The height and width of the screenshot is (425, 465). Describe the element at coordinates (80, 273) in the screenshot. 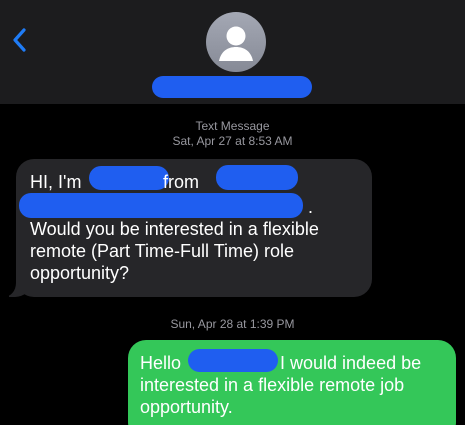

I see `incoming-message-line: opportunity?` at that location.